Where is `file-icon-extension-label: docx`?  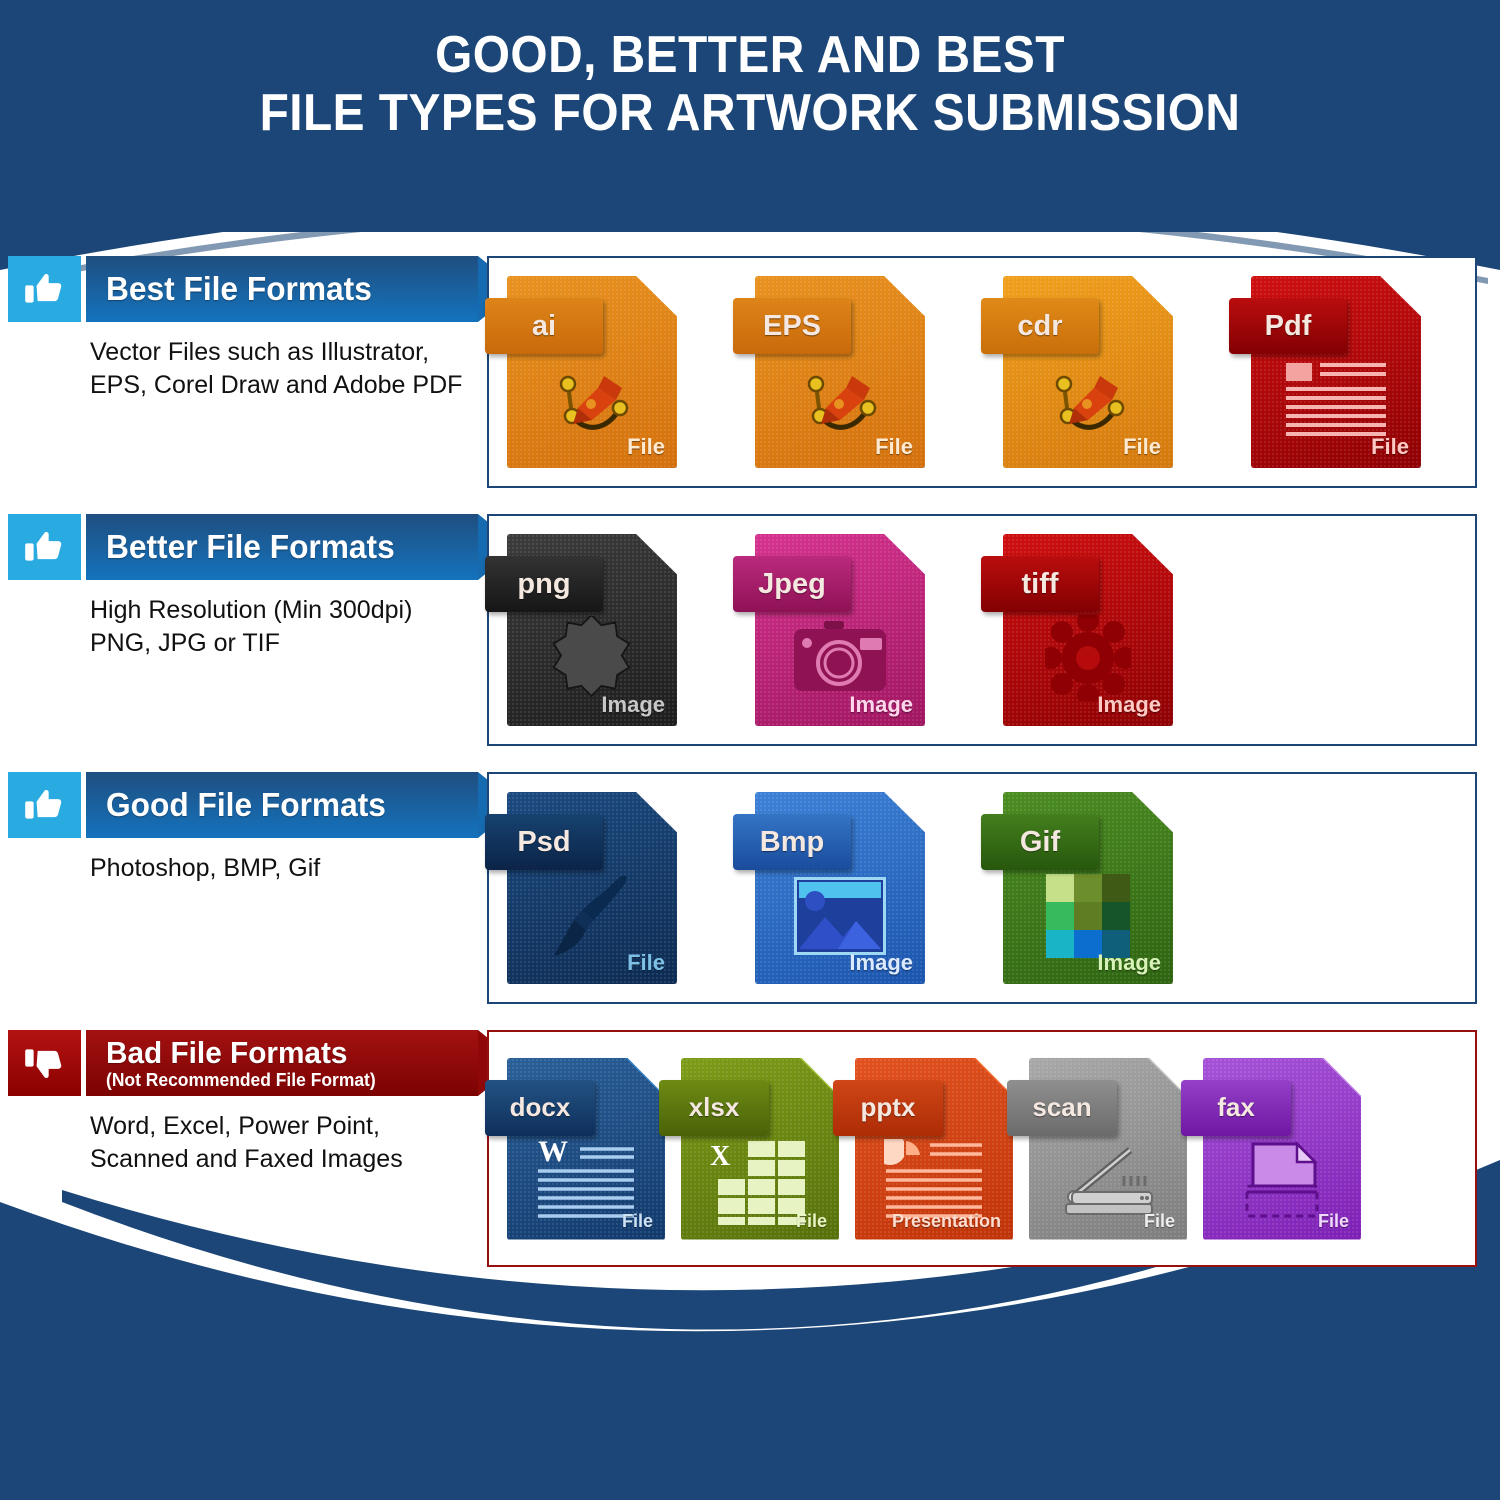
file-icon-extension-label: docx is located at coordinates (540, 1107).